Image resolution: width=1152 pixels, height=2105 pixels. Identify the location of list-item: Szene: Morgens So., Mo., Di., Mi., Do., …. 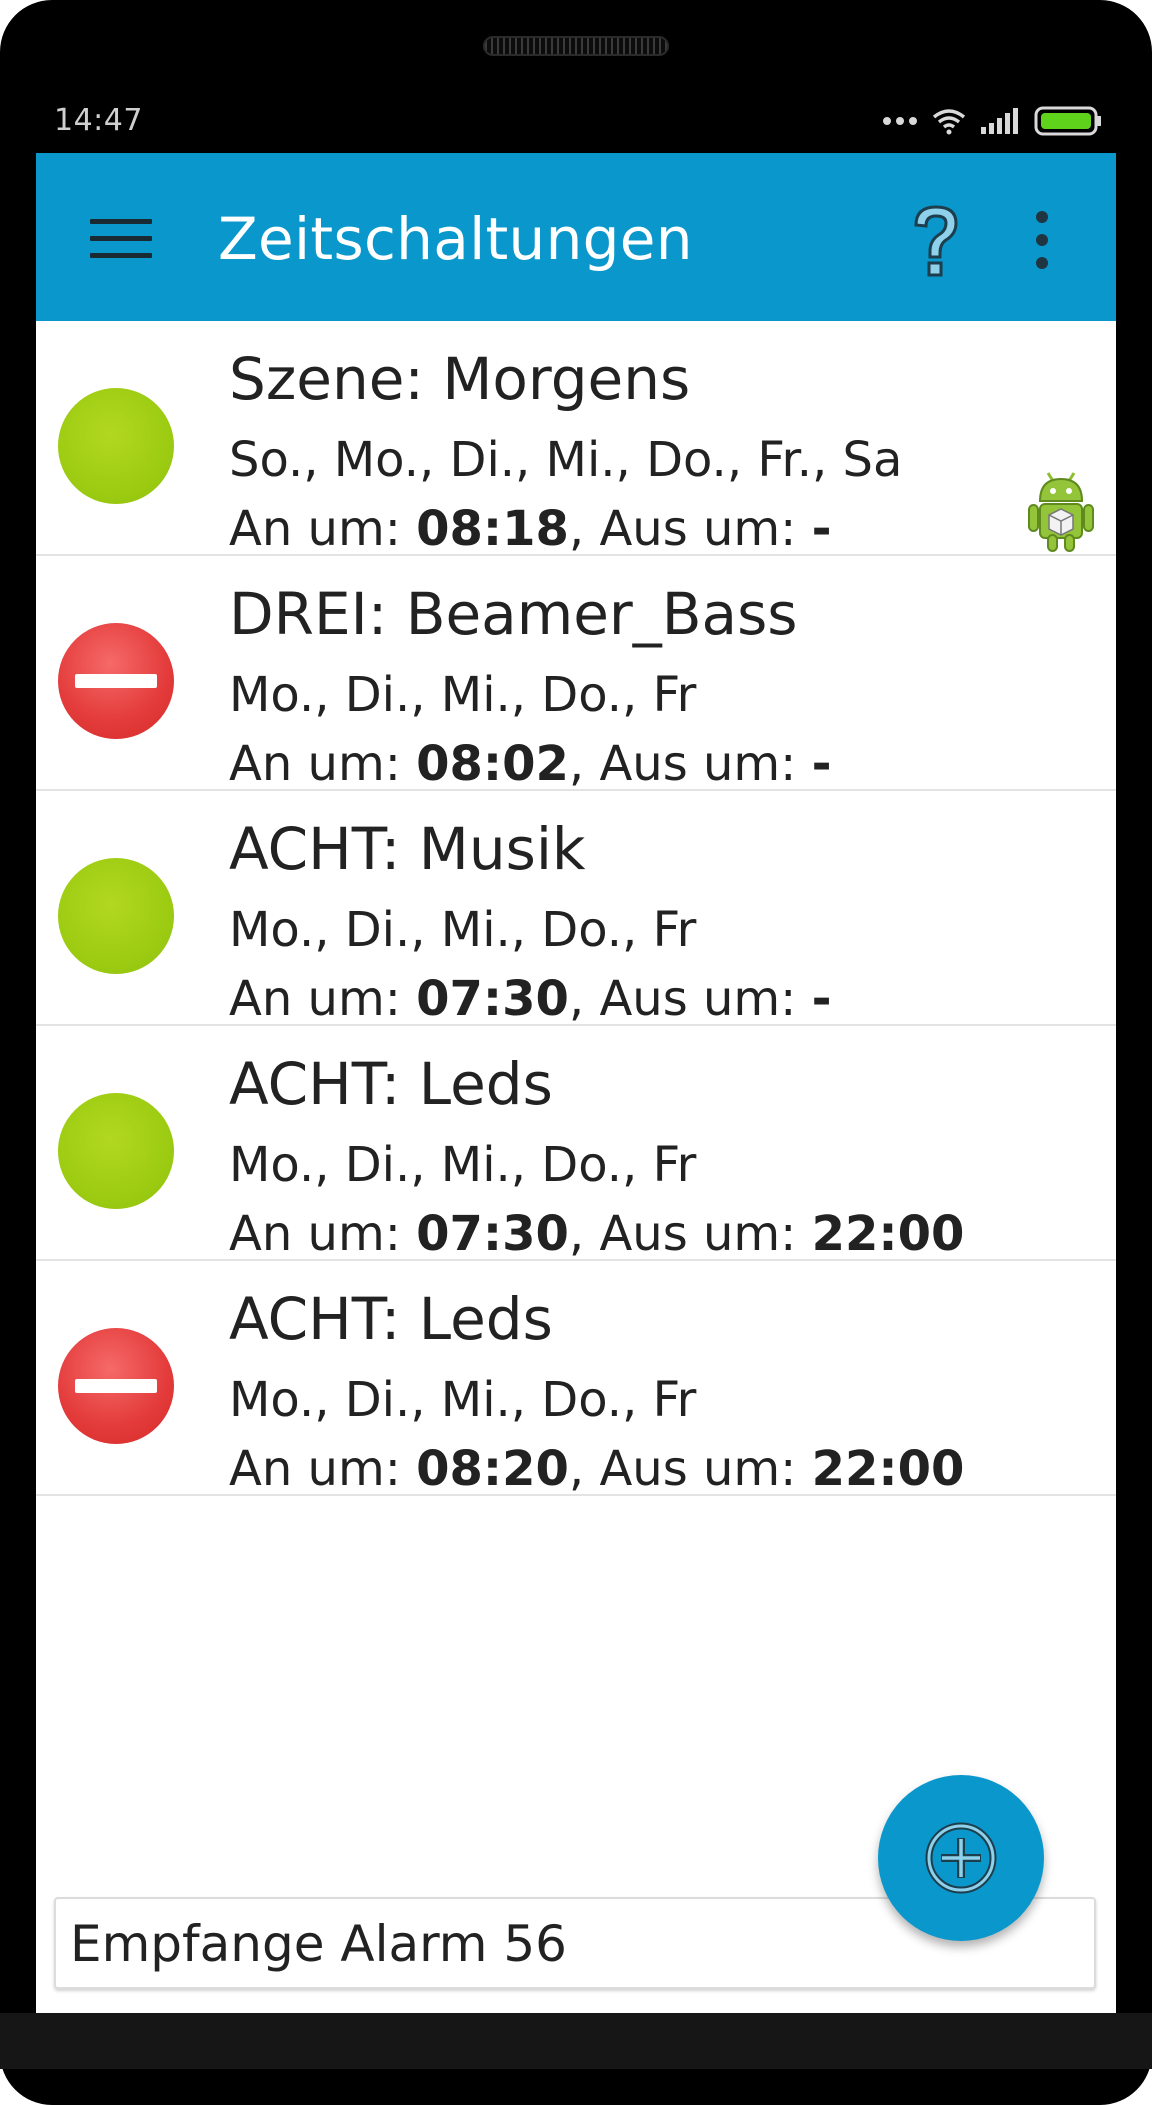
(576, 439).